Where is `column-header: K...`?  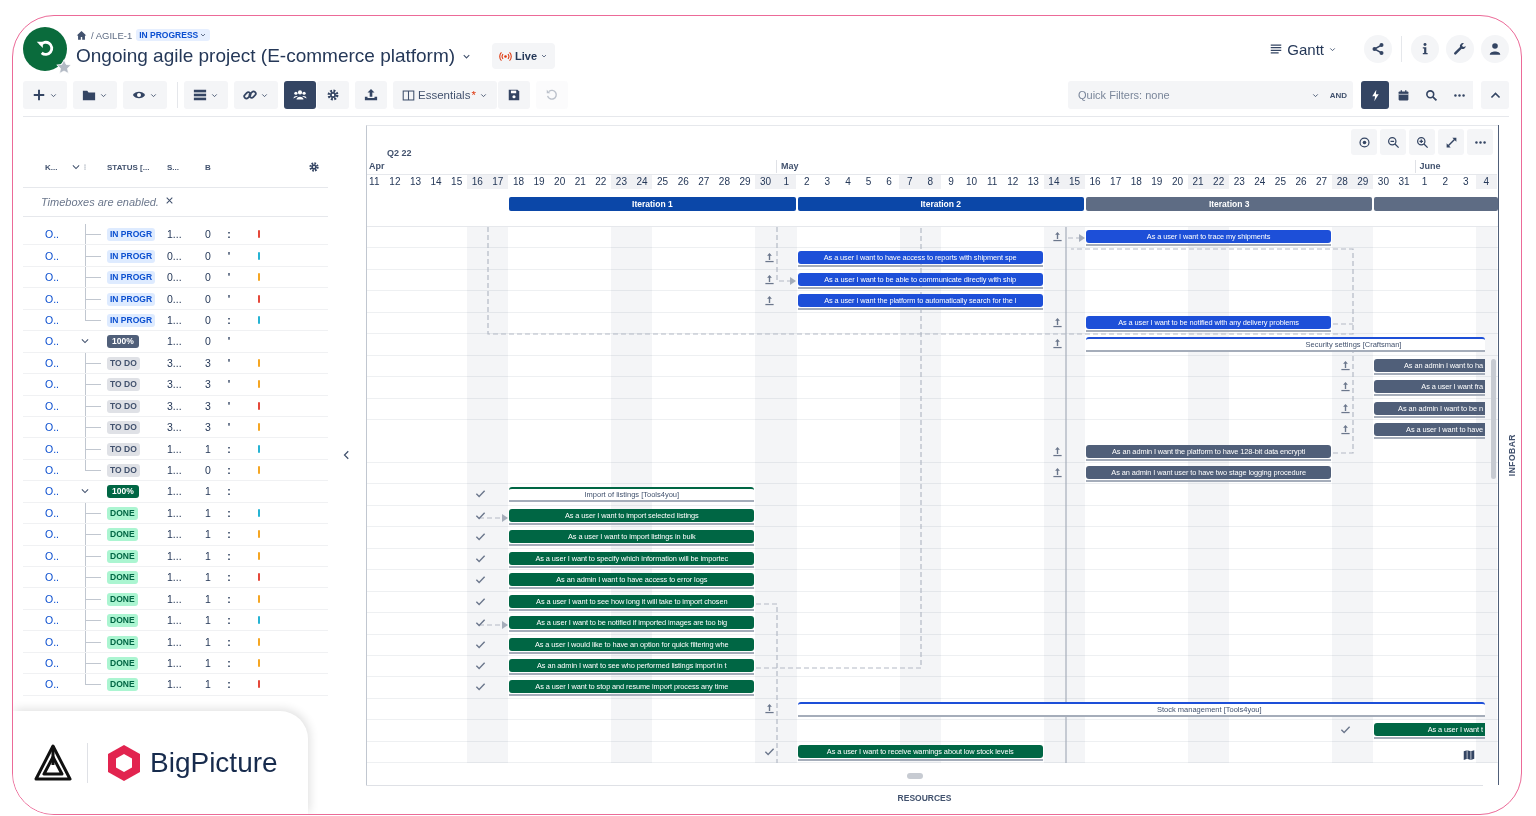 column-header: K... is located at coordinates (51, 167).